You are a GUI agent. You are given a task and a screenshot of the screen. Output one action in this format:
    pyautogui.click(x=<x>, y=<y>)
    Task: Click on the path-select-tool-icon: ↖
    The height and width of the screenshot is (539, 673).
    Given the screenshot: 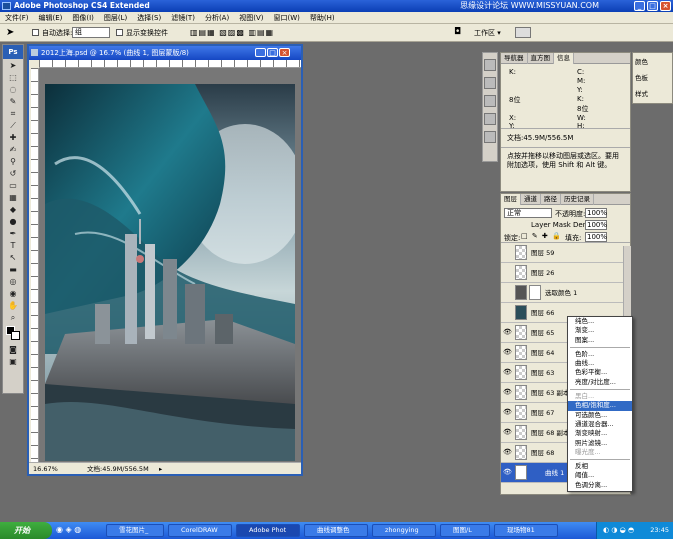 What is the action you would take?
    pyautogui.click(x=13, y=258)
    